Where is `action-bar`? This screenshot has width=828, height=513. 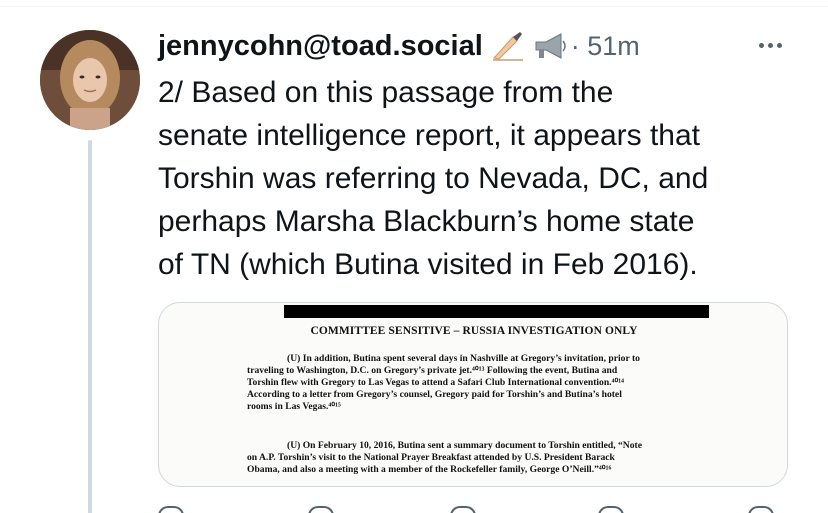
action-bar is located at coordinates (473, 506).